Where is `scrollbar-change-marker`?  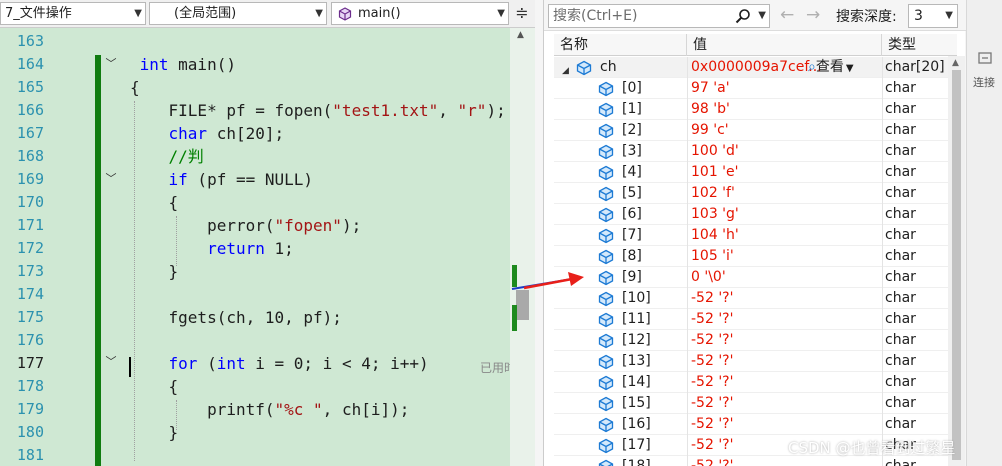 scrollbar-change-marker is located at coordinates (514, 318).